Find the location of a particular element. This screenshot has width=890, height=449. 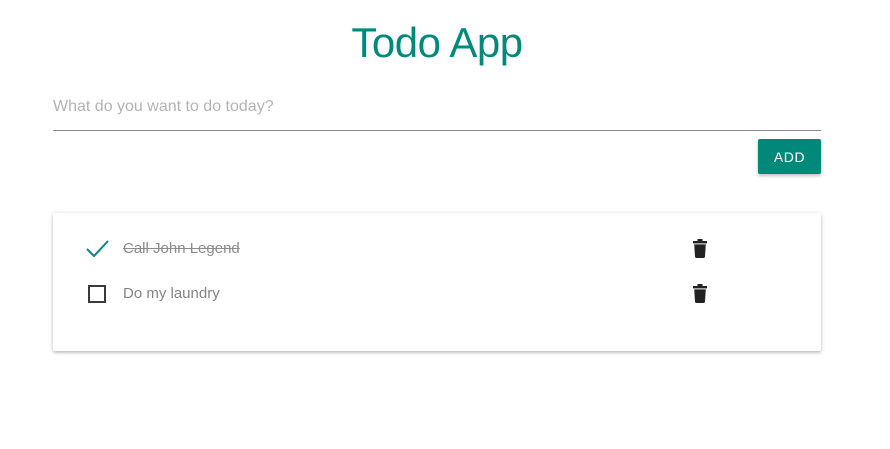

page-title: Todo App is located at coordinates (437, 42).